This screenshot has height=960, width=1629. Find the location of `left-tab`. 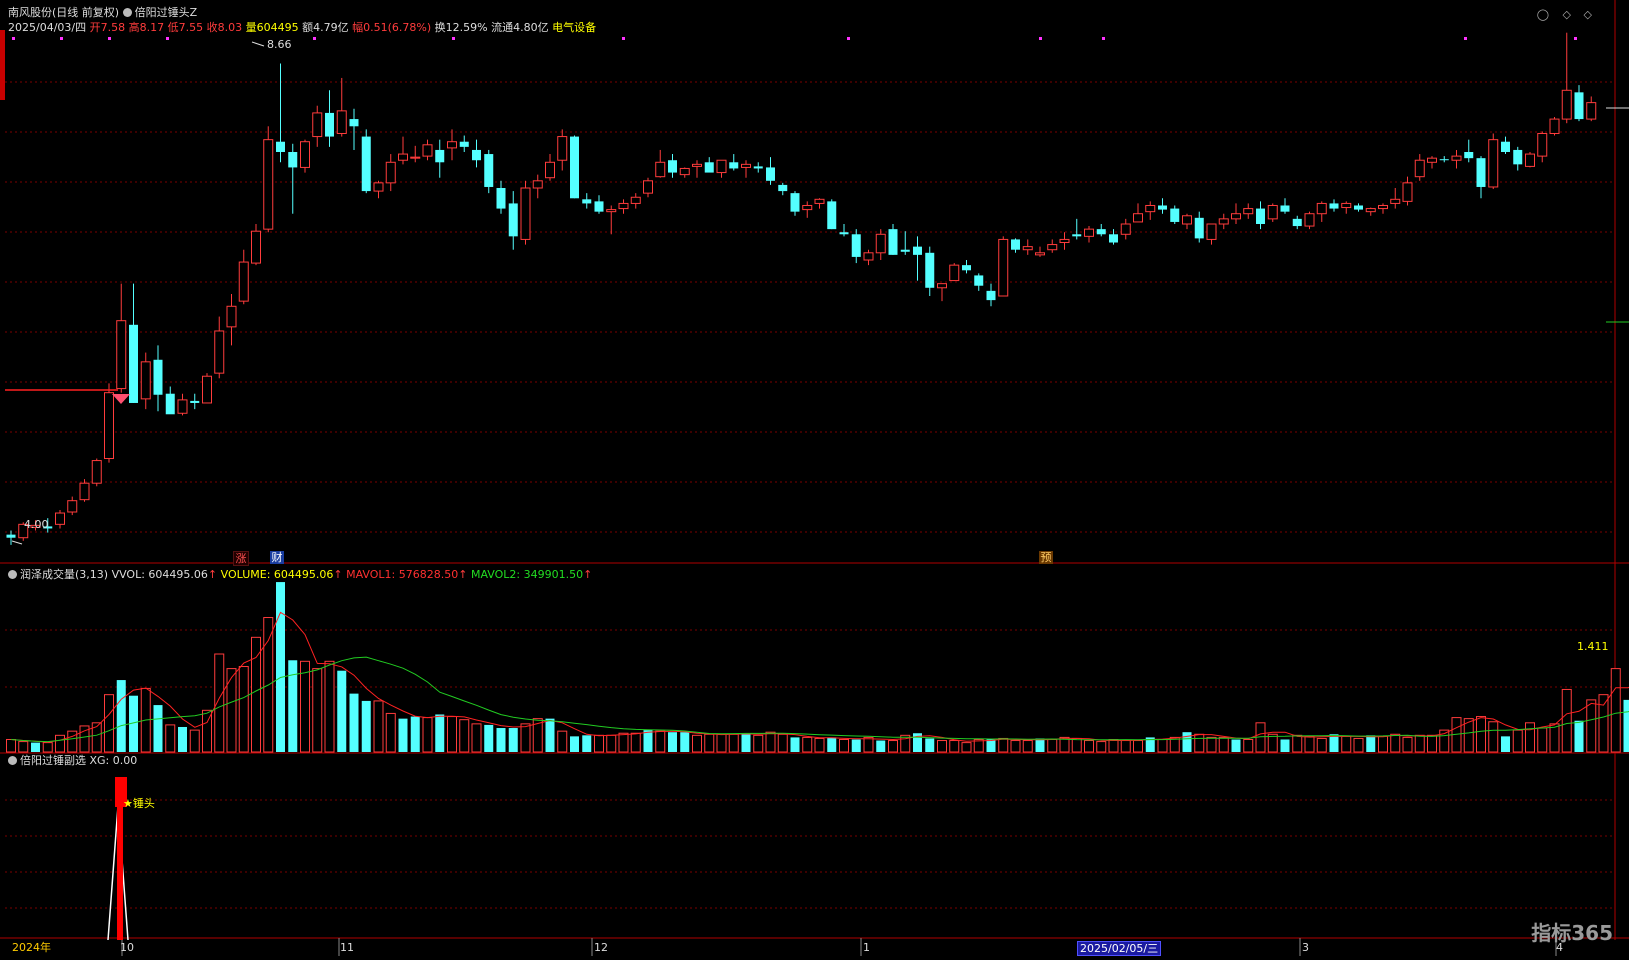

left-tab is located at coordinates (2, 65).